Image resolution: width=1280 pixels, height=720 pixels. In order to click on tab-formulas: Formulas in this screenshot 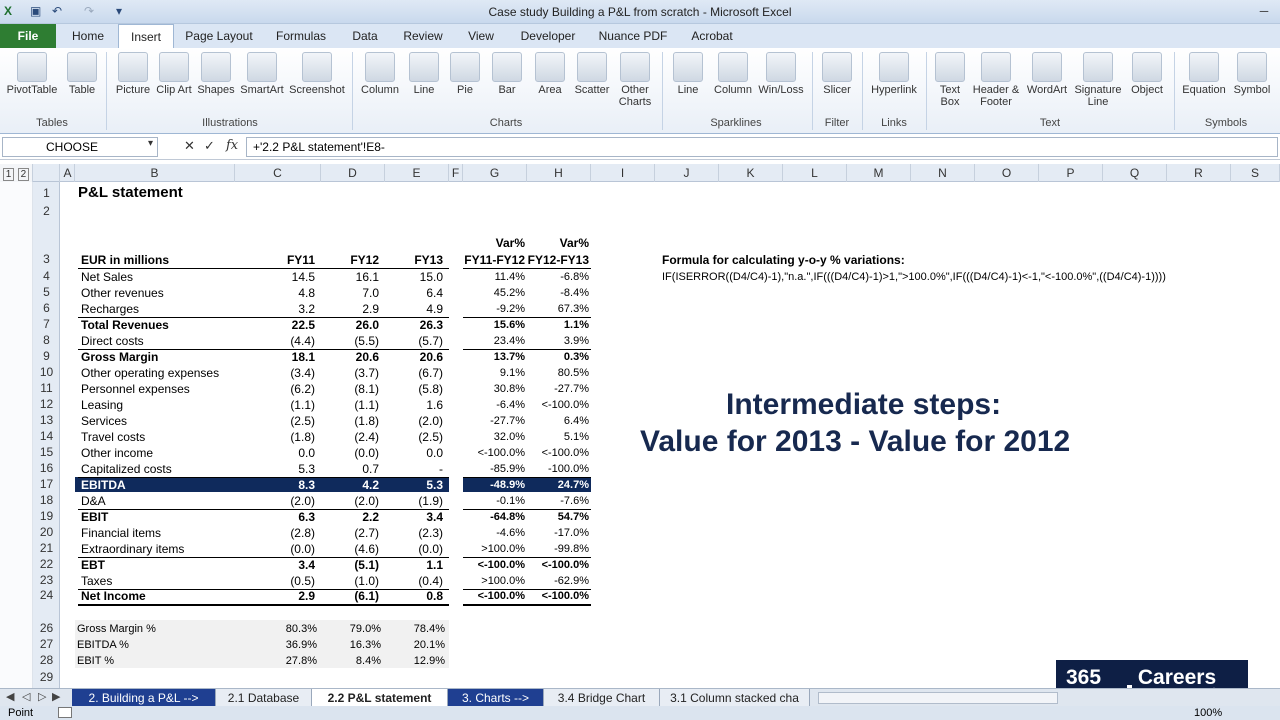, I will do `click(301, 36)`.